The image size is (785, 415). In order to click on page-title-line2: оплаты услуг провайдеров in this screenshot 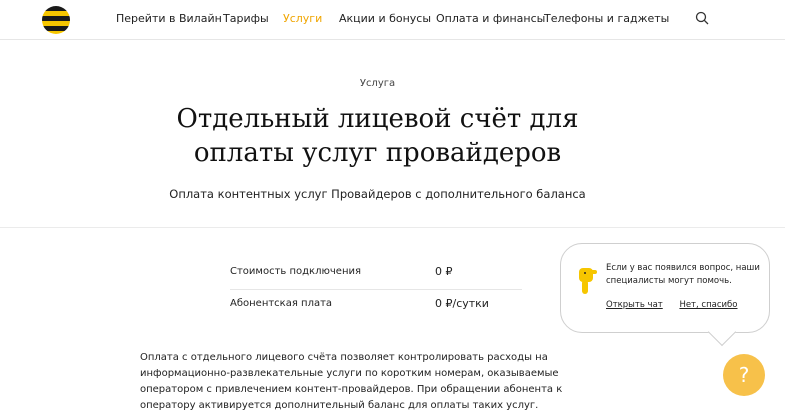, I will do `click(377, 153)`.